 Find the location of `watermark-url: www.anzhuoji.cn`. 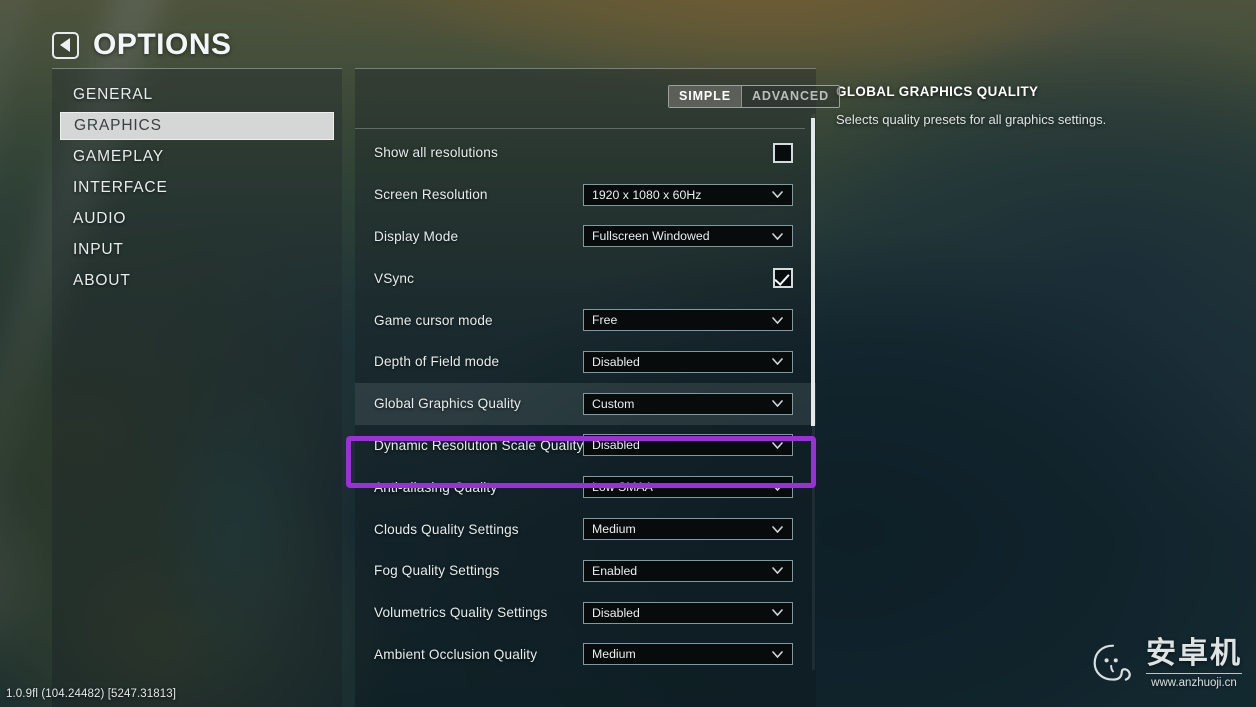

watermark-url: www.anzhuoji.cn is located at coordinates (1194, 681).